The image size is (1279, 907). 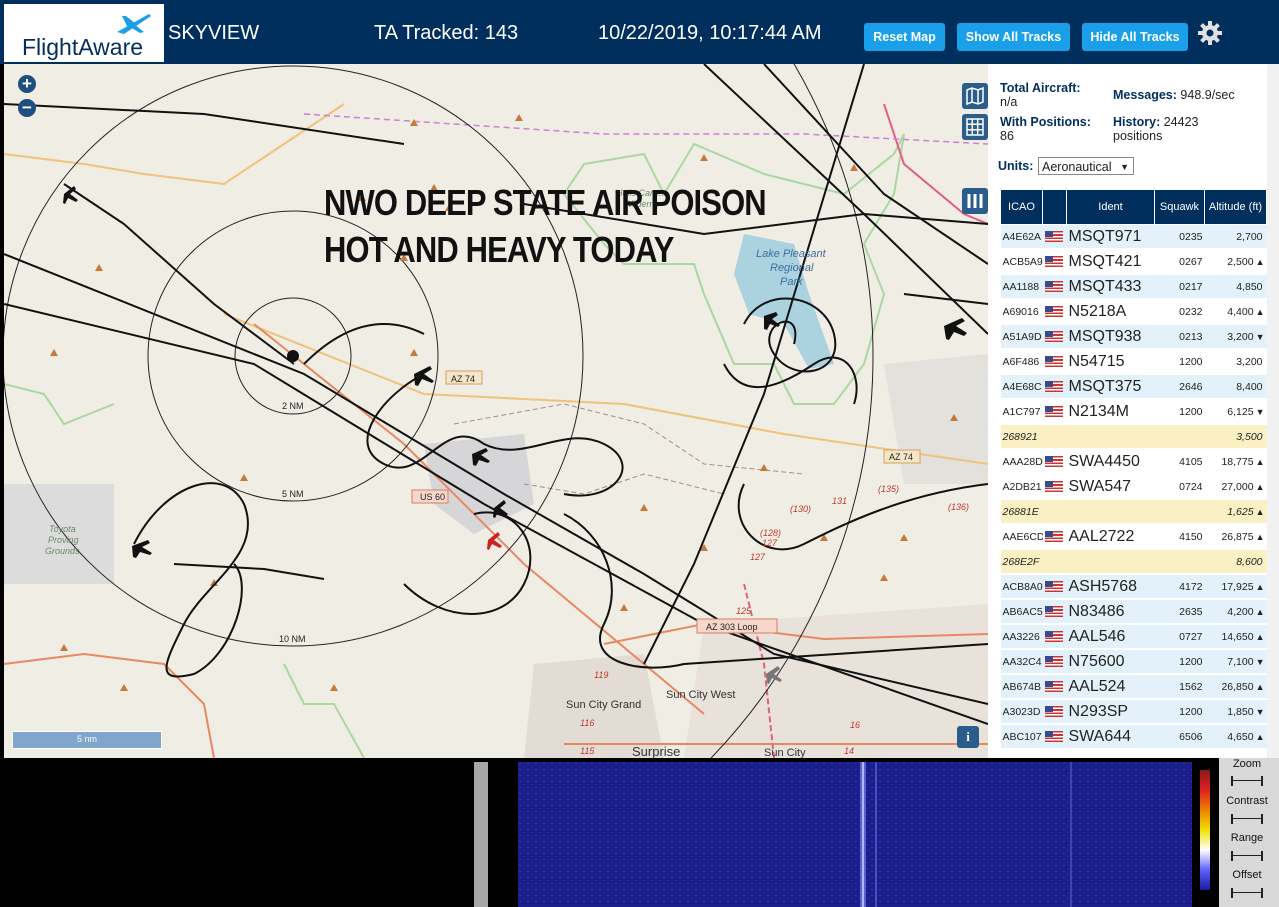 I want to click on cell-squawk: 0232, so click(x=1179, y=312).